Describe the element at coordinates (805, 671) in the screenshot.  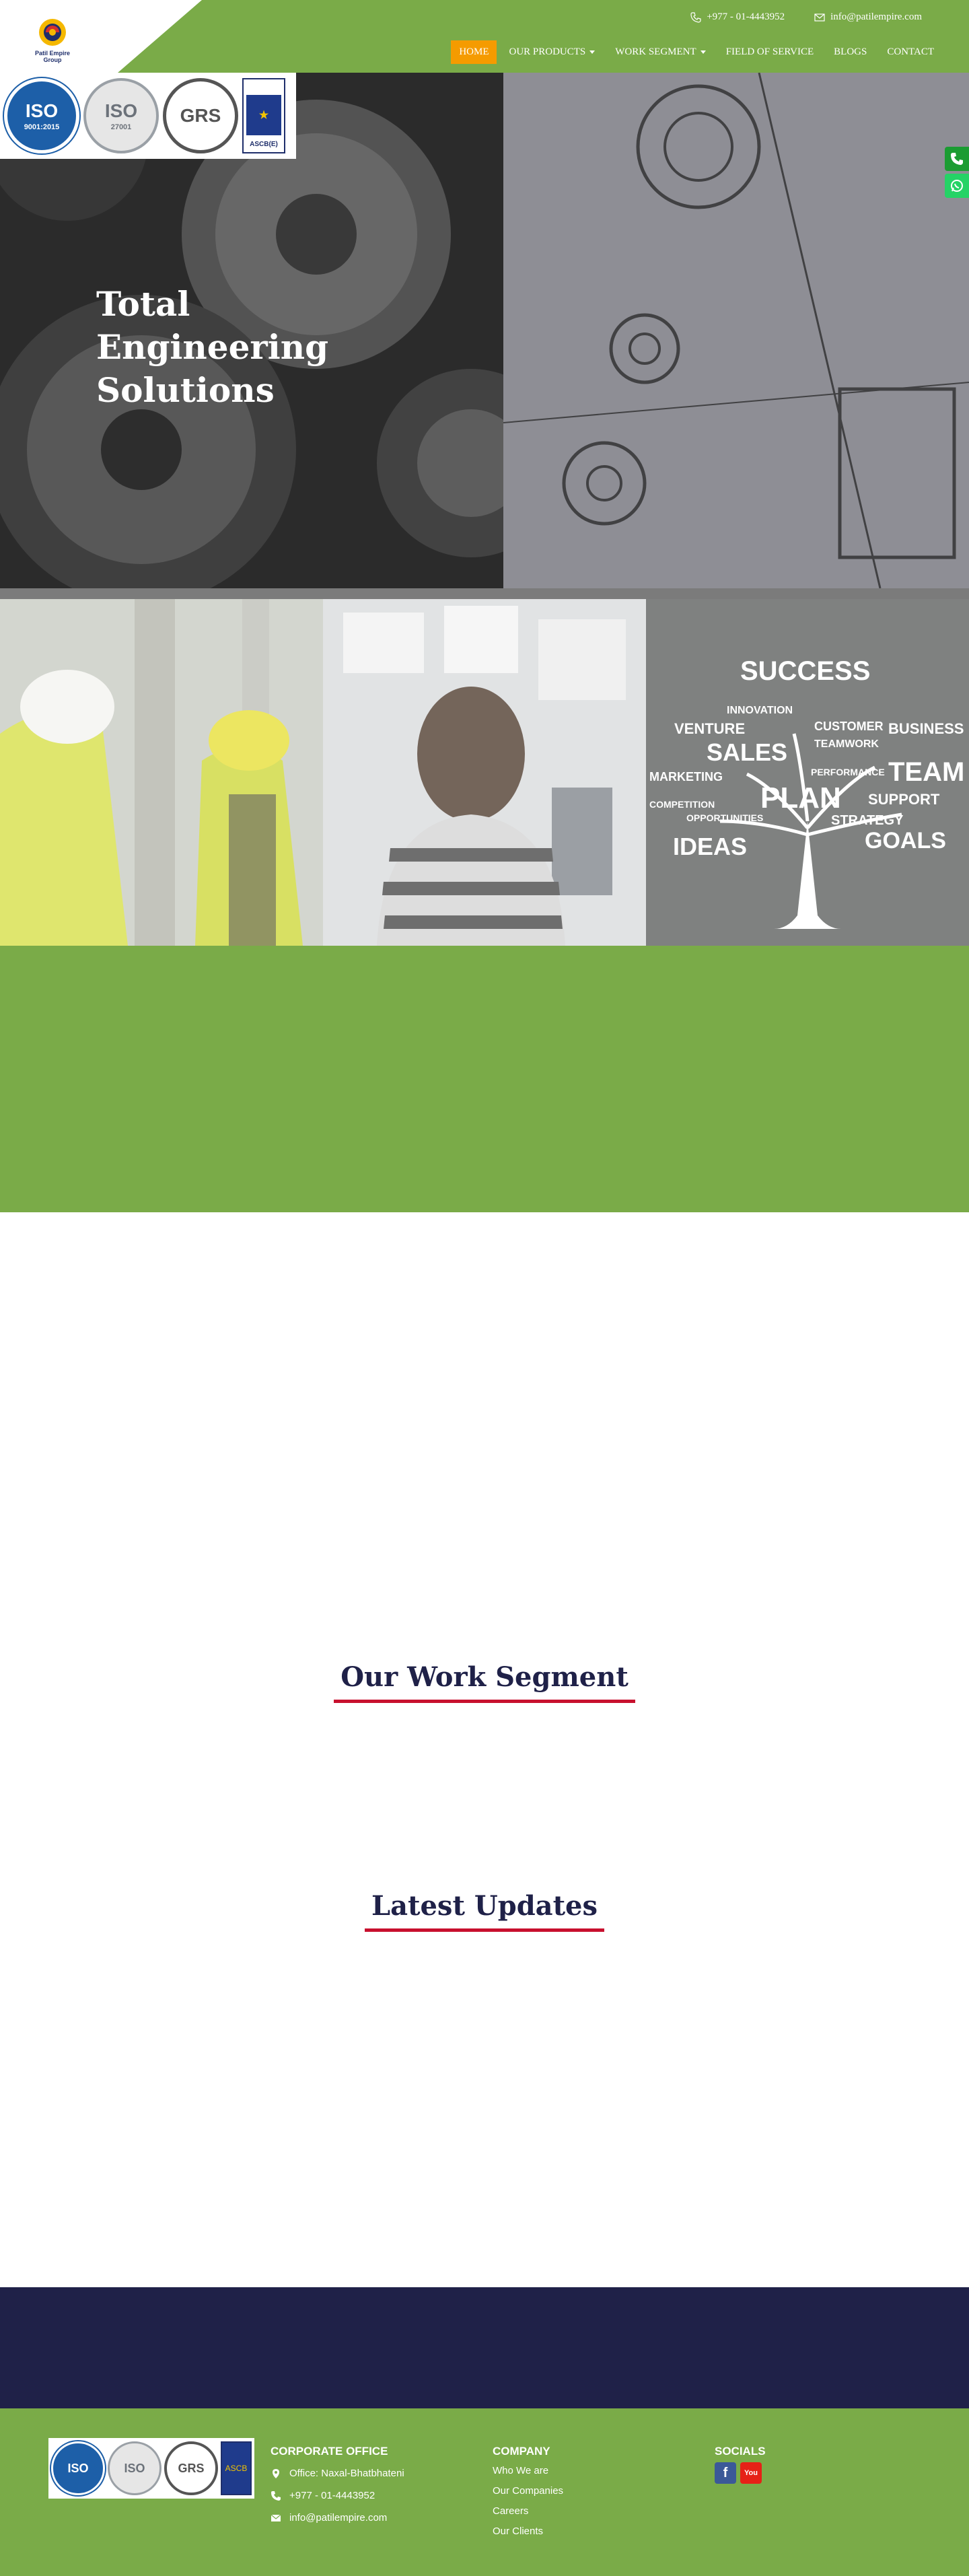
I see `word-success: SUCCESS` at that location.